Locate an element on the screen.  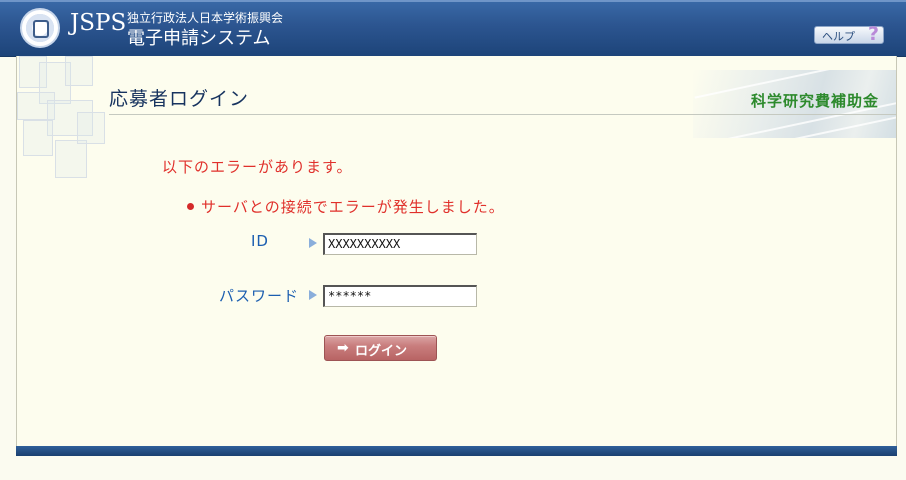
password-input: ****** is located at coordinates (400, 296).